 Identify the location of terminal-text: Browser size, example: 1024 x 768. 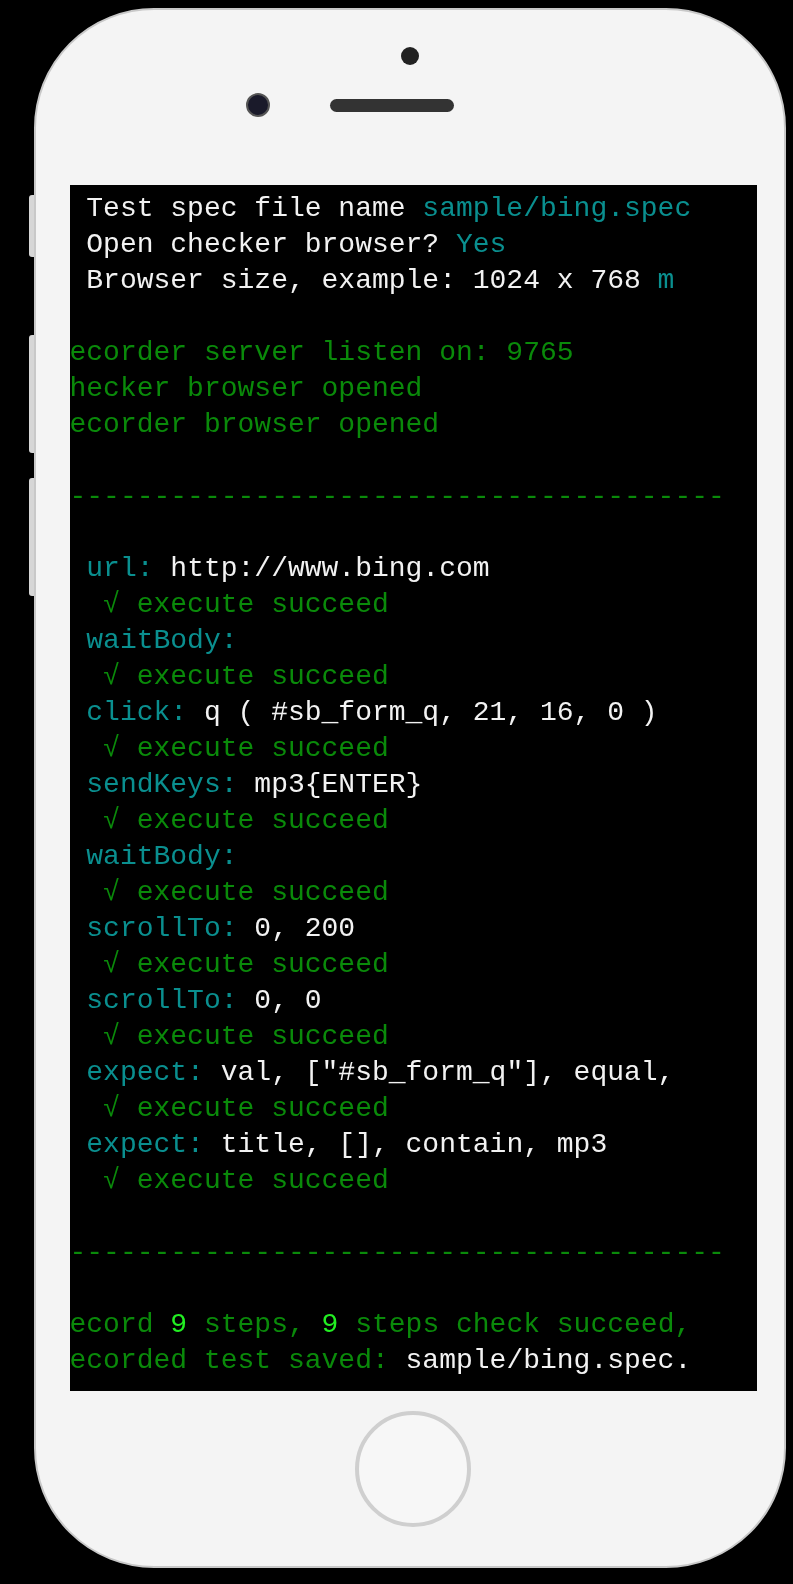
(363, 281).